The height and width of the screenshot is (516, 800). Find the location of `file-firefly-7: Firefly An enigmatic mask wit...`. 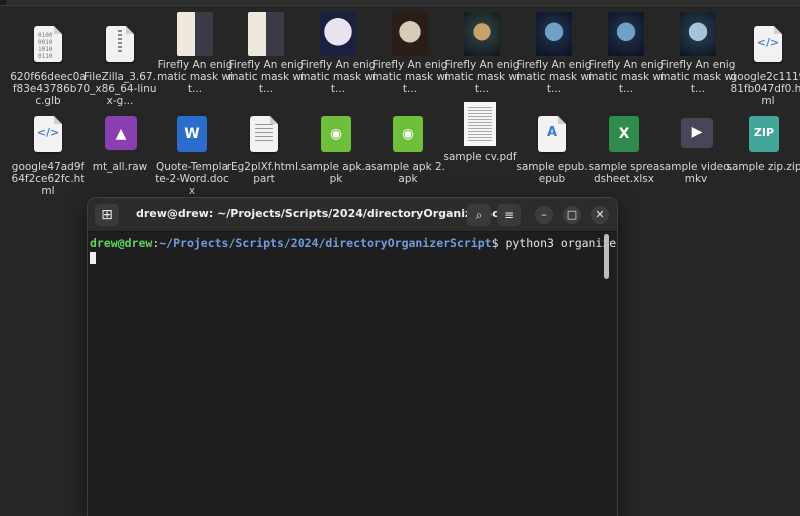

file-firefly-7: Firefly An enigmatic mask wit... is located at coordinates (626, 53).